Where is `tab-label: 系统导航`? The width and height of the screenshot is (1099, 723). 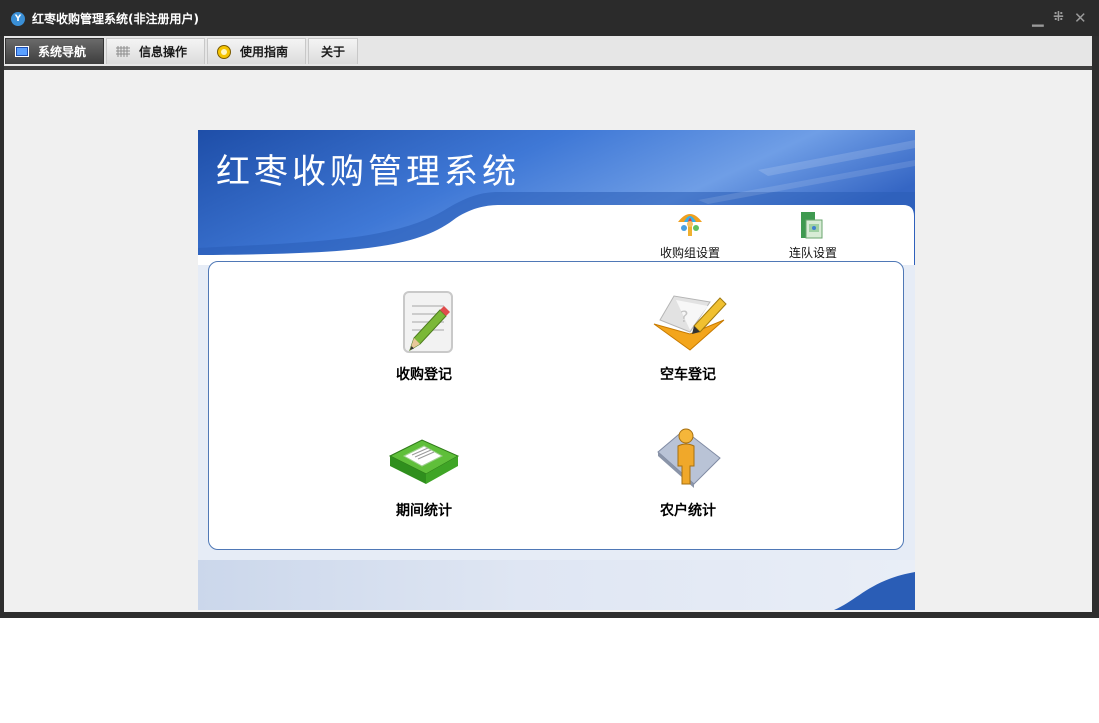 tab-label: 系统导航 is located at coordinates (62, 52).